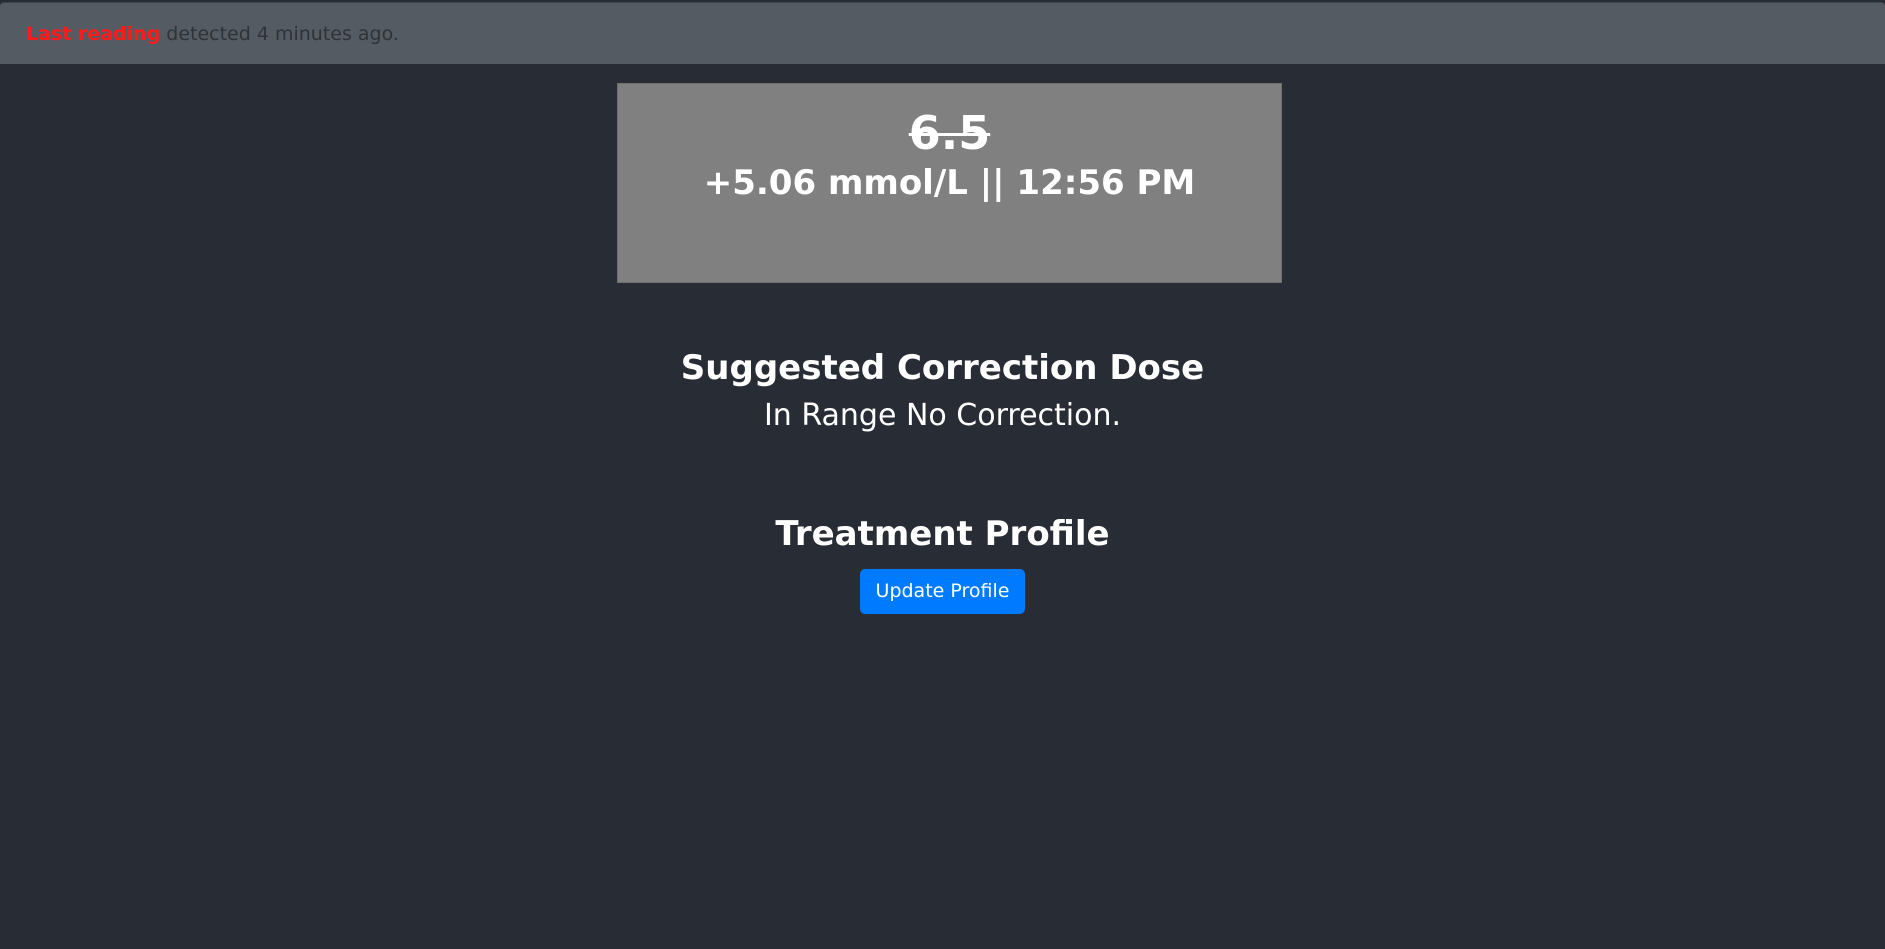  Describe the element at coordinates (949, 133) in the screenshot. I see `glucose-value: 6.5` at that location.